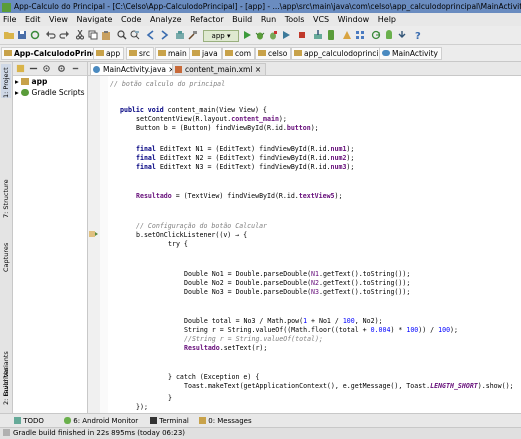  What do you see at coordinates (93, 35) in the screenshot?
I see `copy-icon` at bounding box center [93, 35].